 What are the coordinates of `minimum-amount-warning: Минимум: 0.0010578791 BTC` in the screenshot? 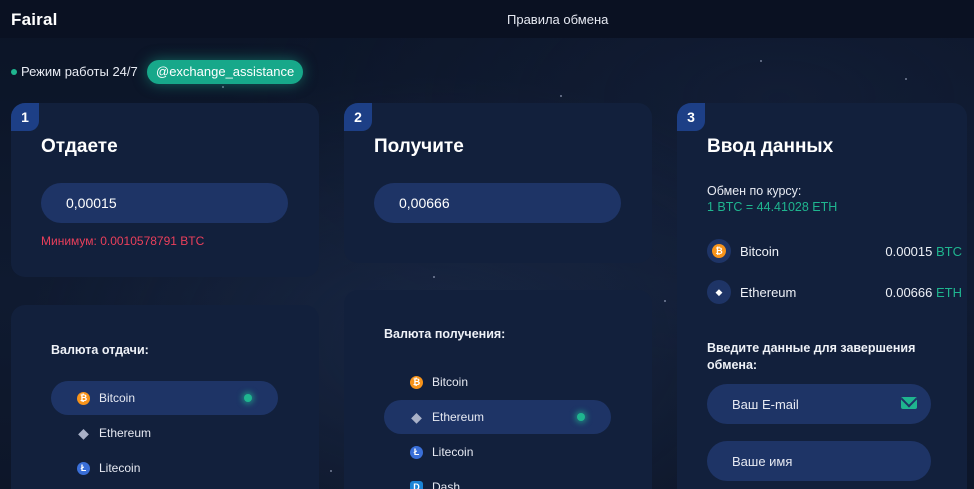 It's located at (123, 241).